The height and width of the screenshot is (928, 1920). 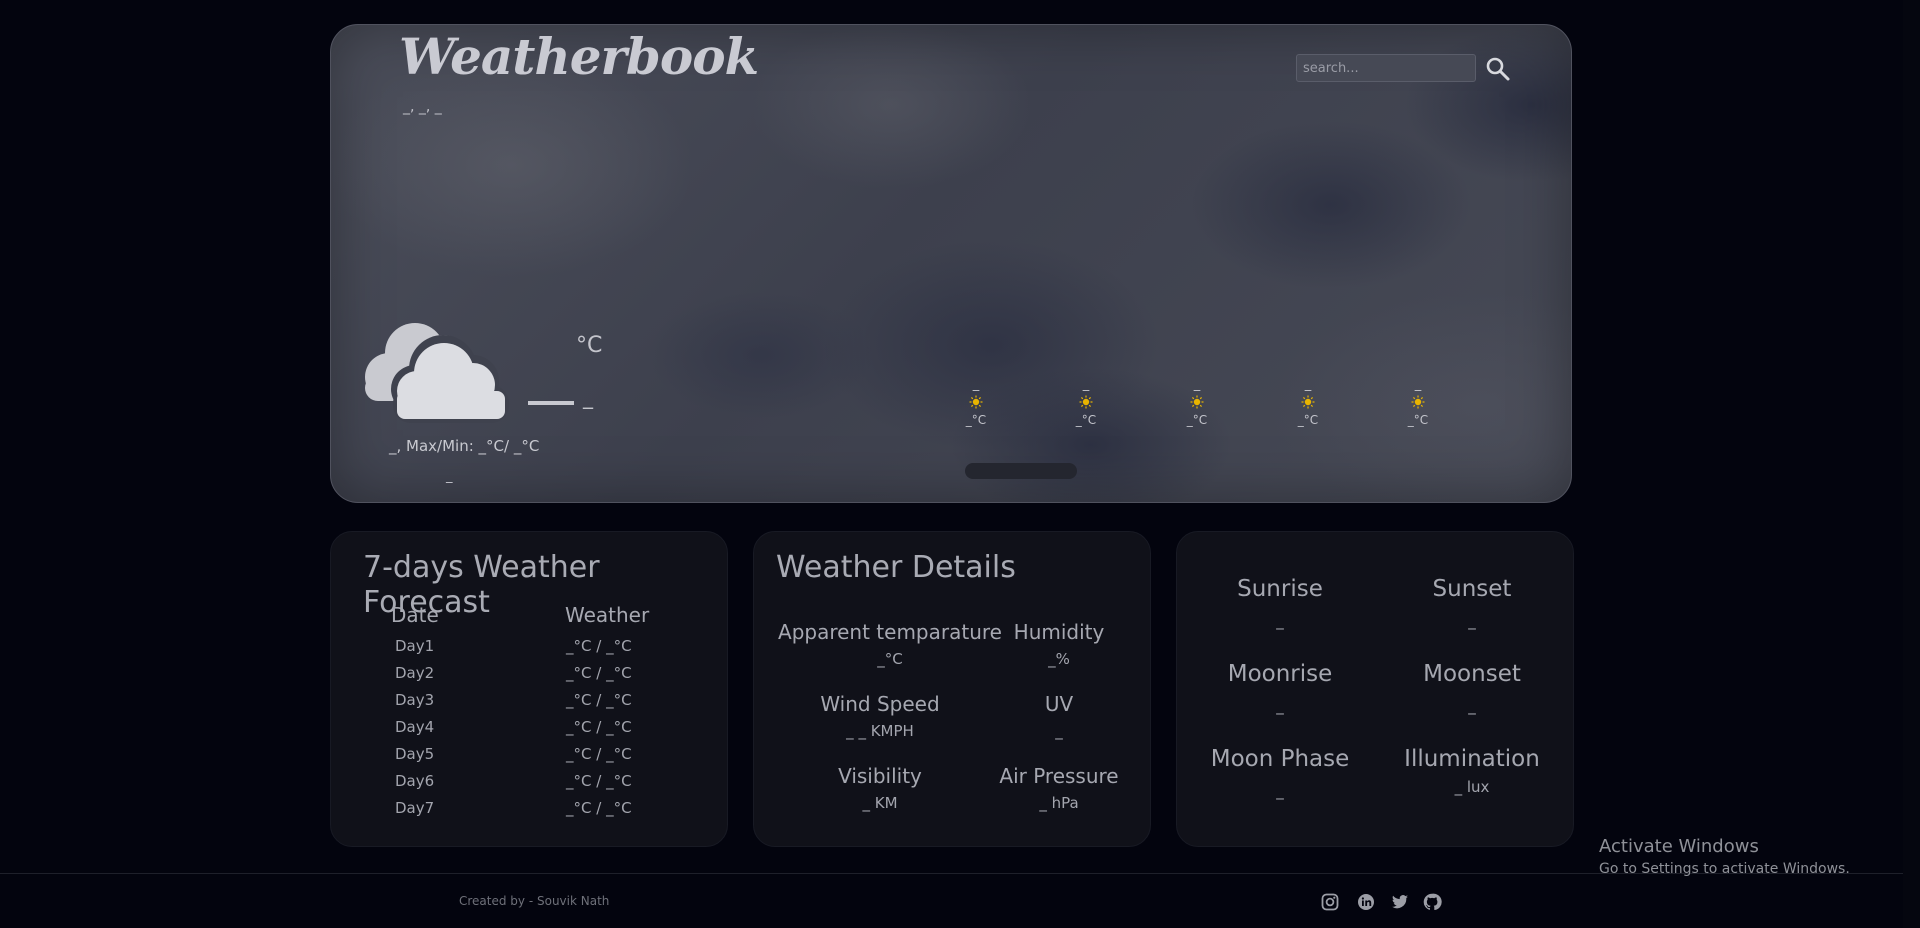 What do you see at coordinates (1366, 902) in the screenshot?
I see `linkedin-icon` at bounding box center [1366, 902].